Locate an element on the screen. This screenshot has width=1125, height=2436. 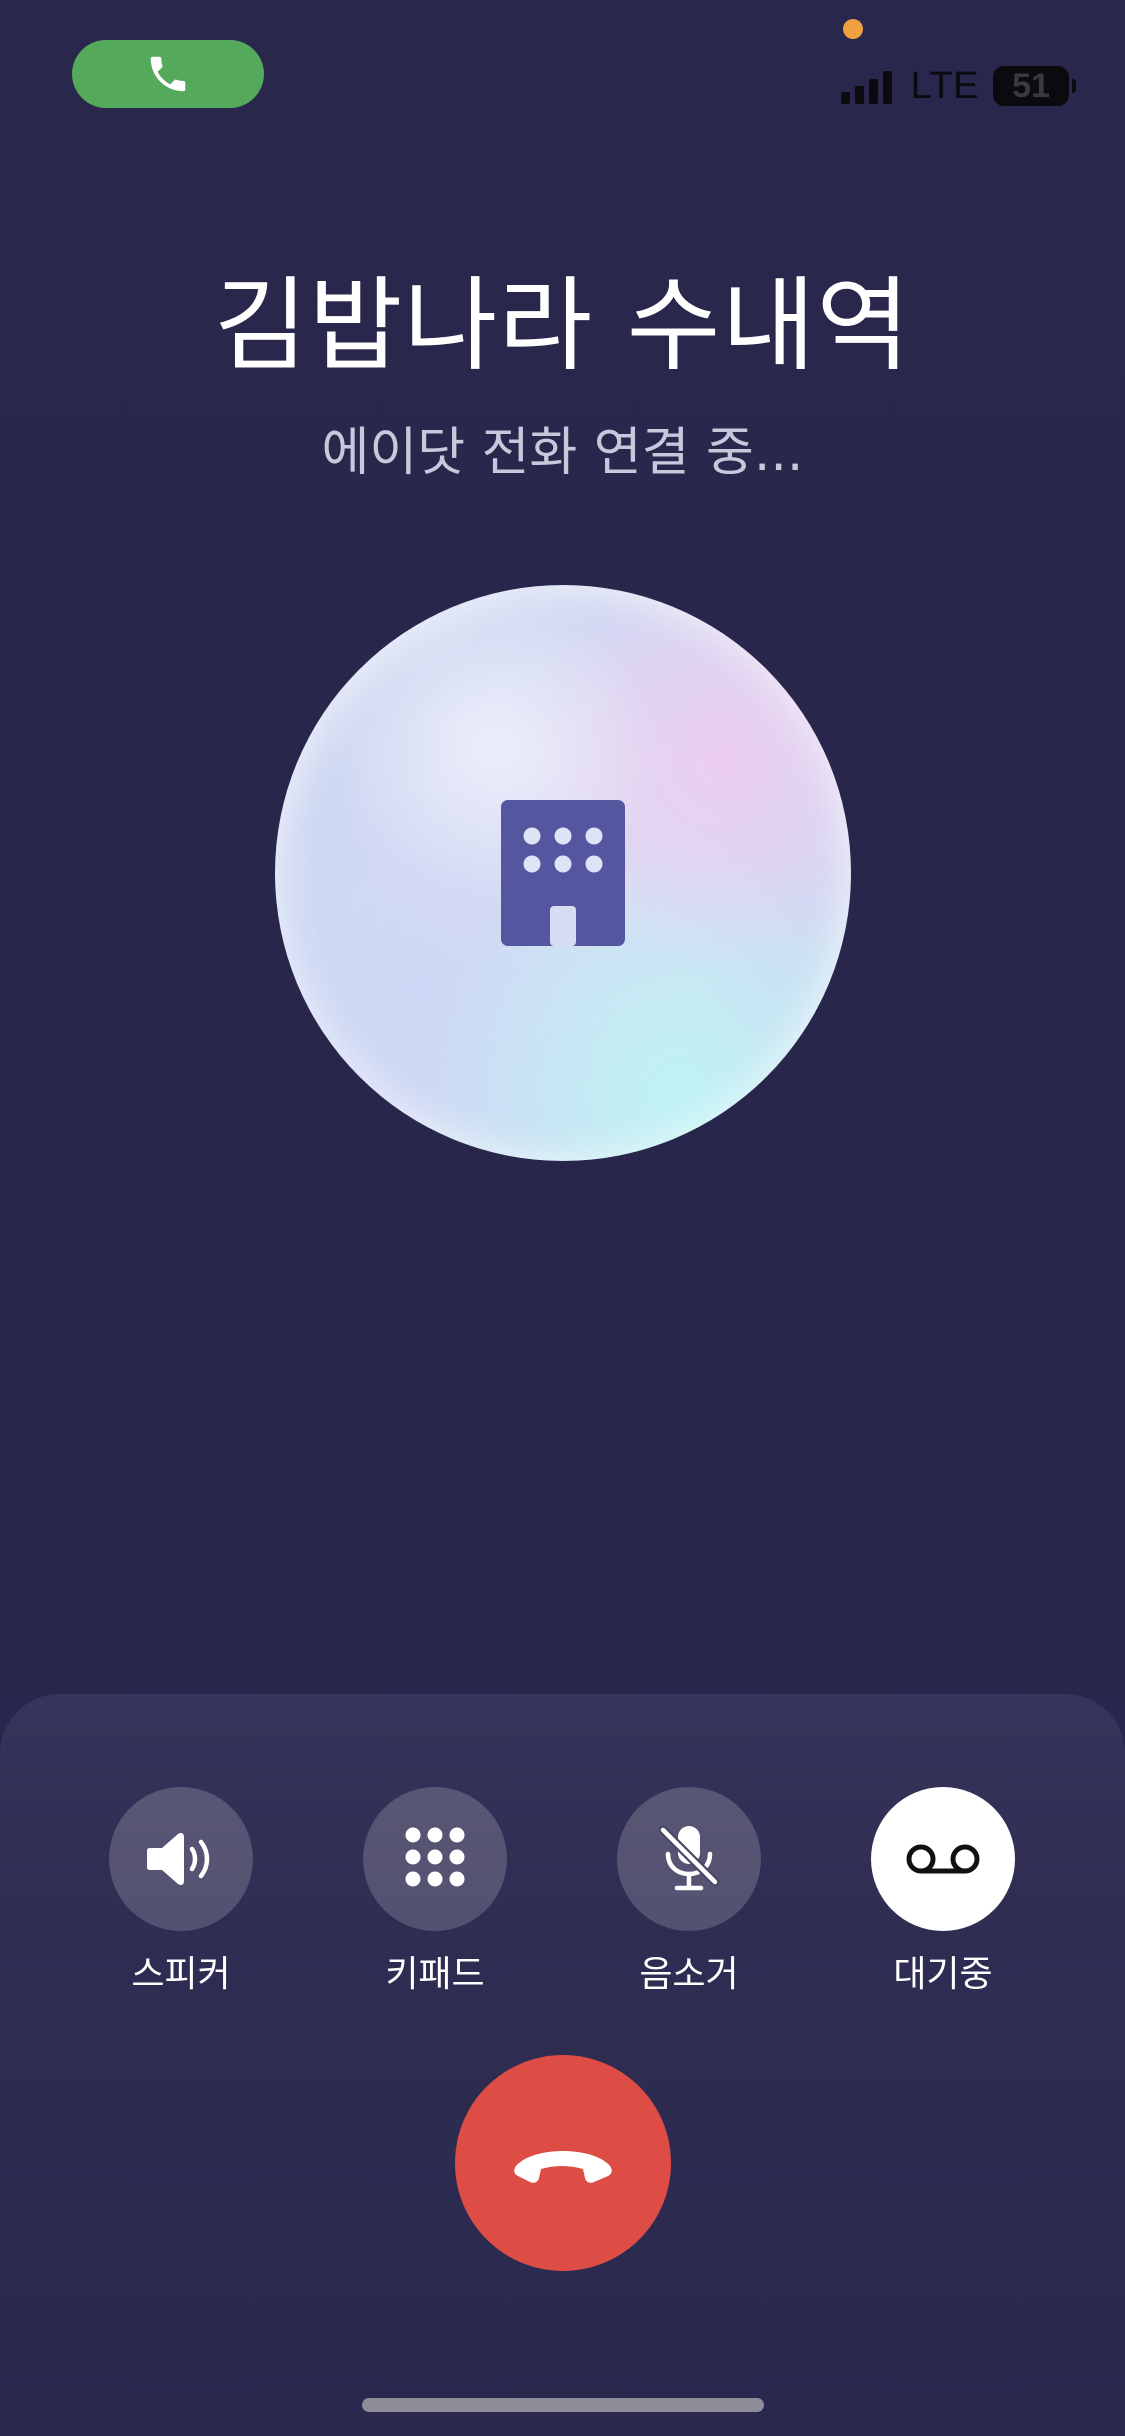
building-icon is located at coordinates (563, 873).